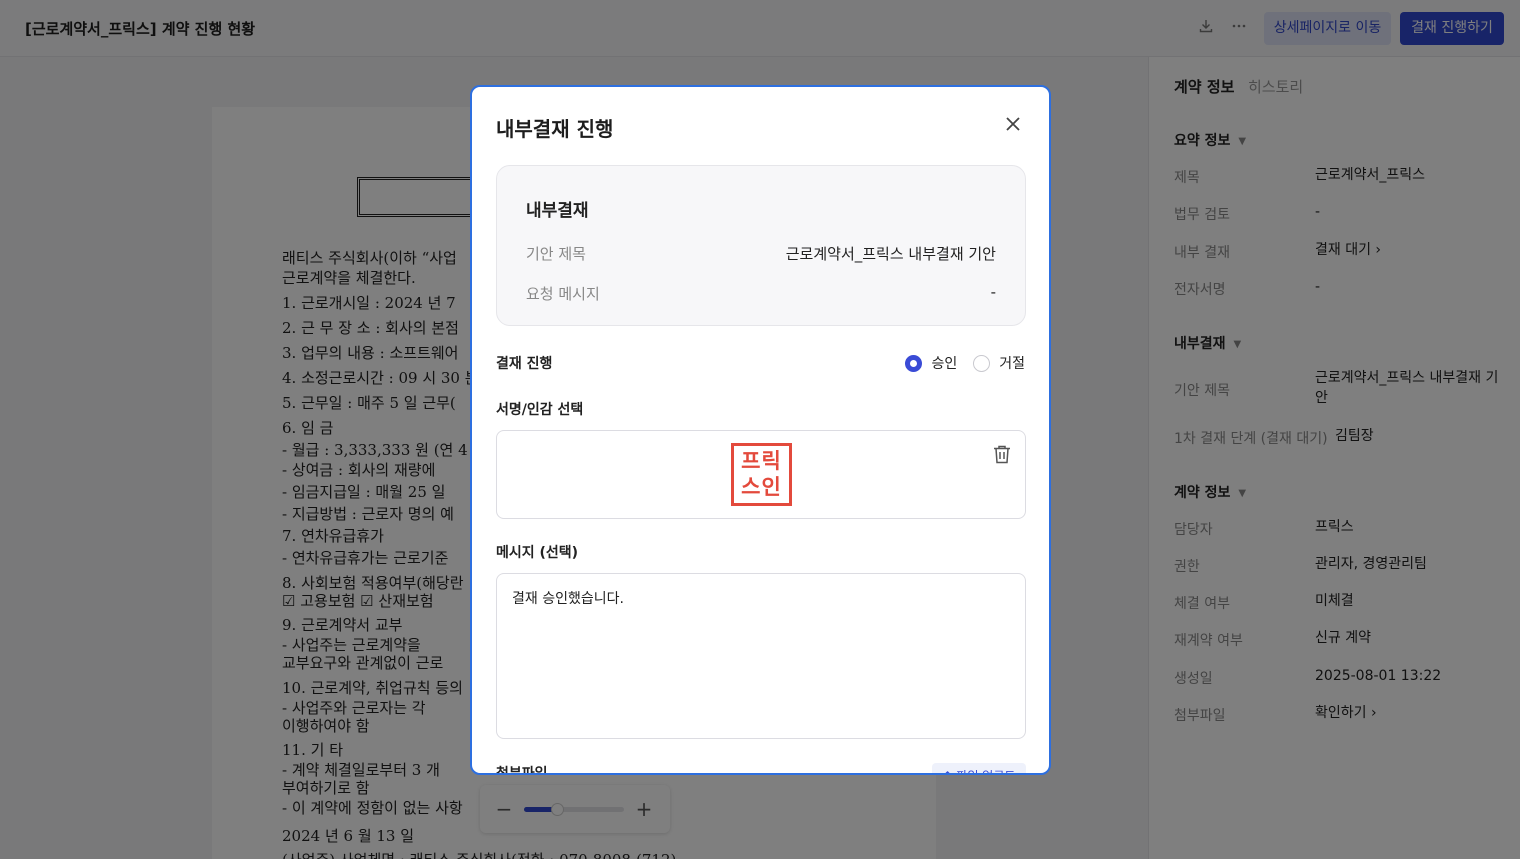 This screenshot has width=1520, height=859. Describe the element at coordinates (979, 768) in the screenshot. I see `file-upload-button: ↑ 파일 업로드` at that location.